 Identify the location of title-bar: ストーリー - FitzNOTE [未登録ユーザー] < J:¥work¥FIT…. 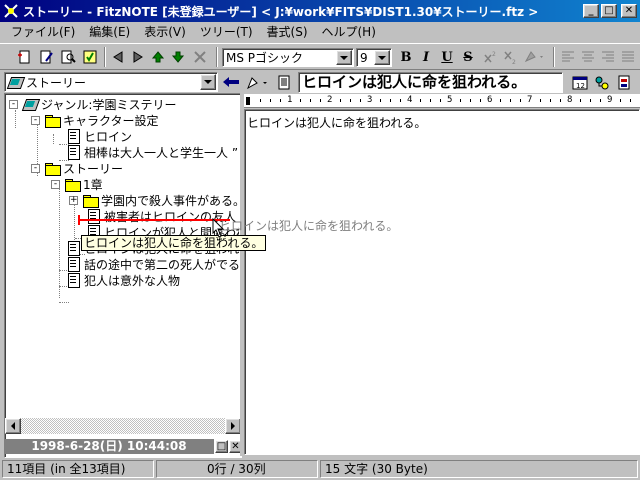
(320, 11).